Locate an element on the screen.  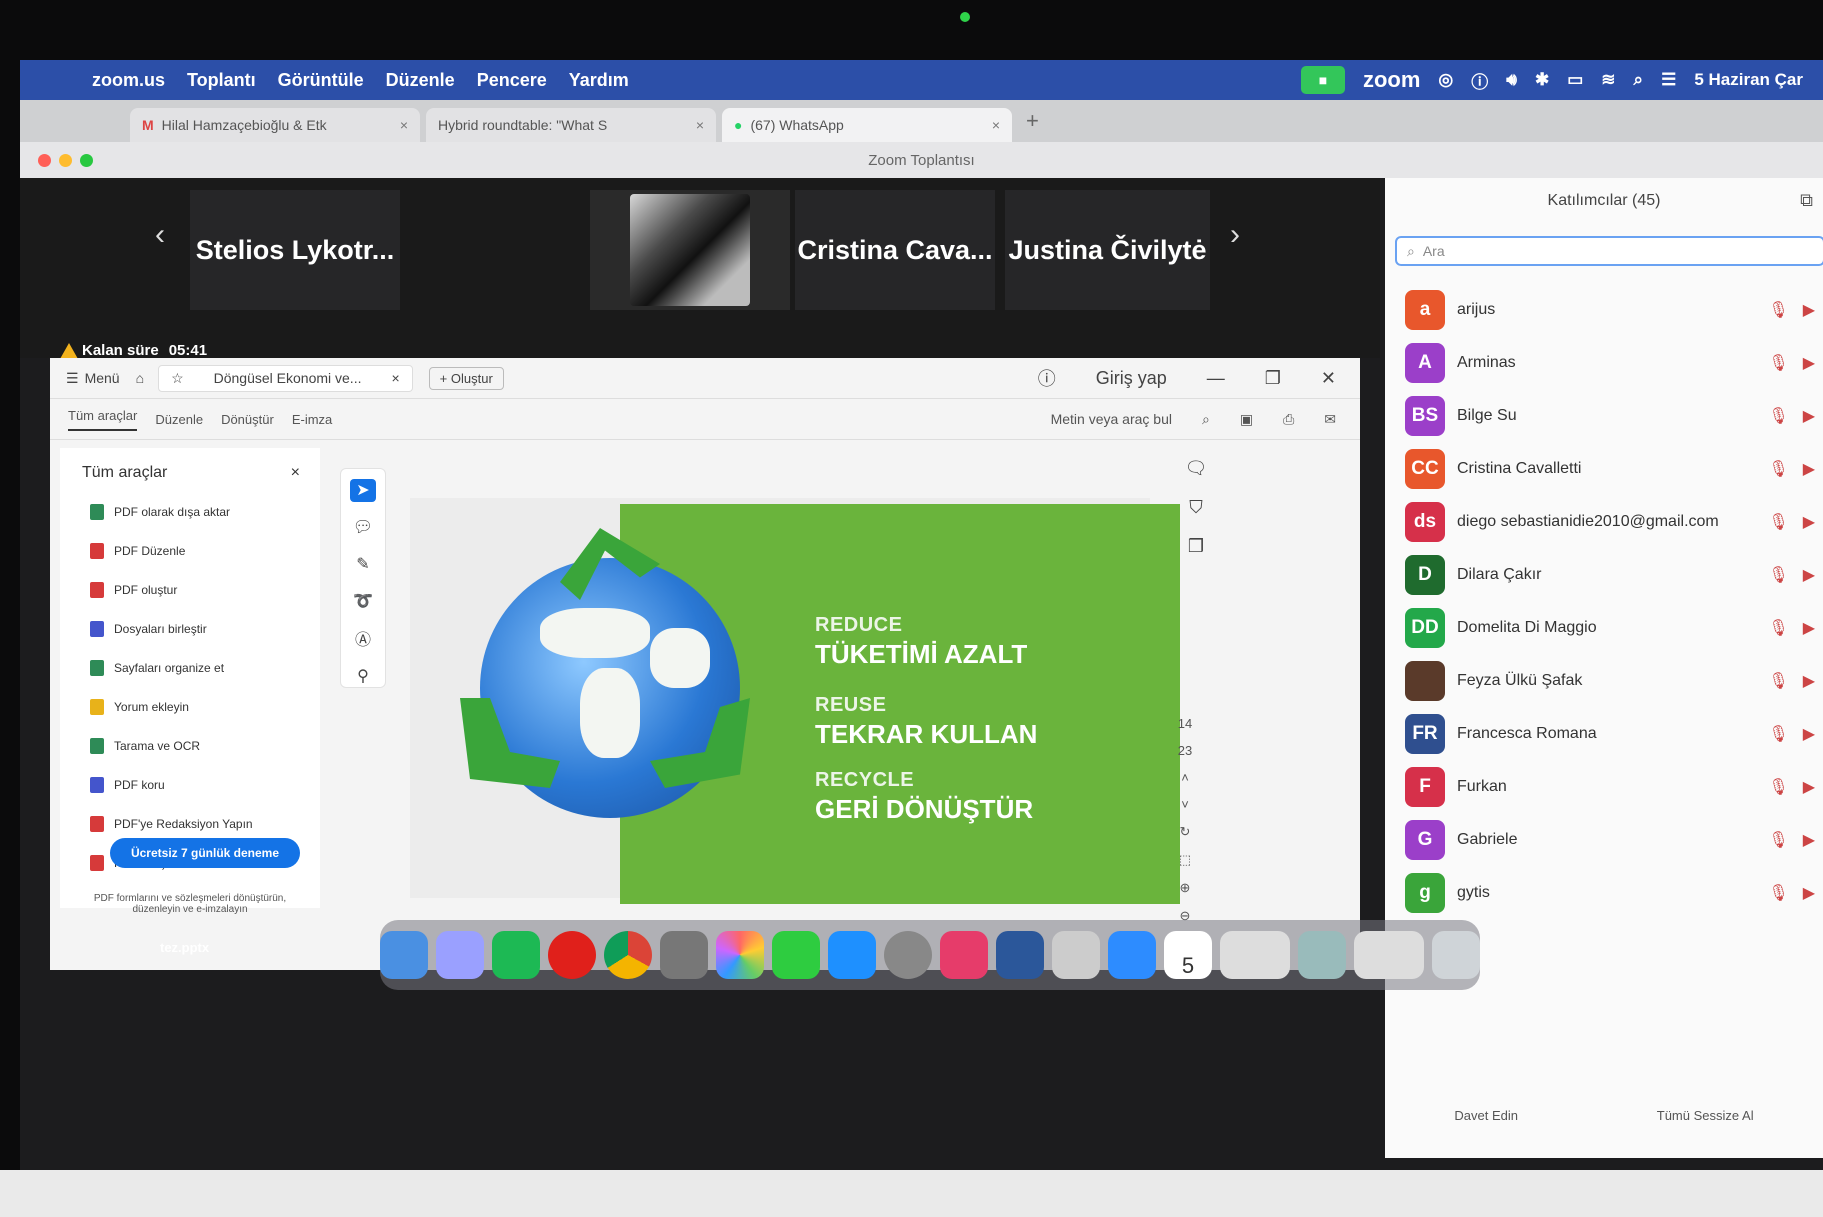
menu-app-name: zoom.us is located at coordinates (128, 80).